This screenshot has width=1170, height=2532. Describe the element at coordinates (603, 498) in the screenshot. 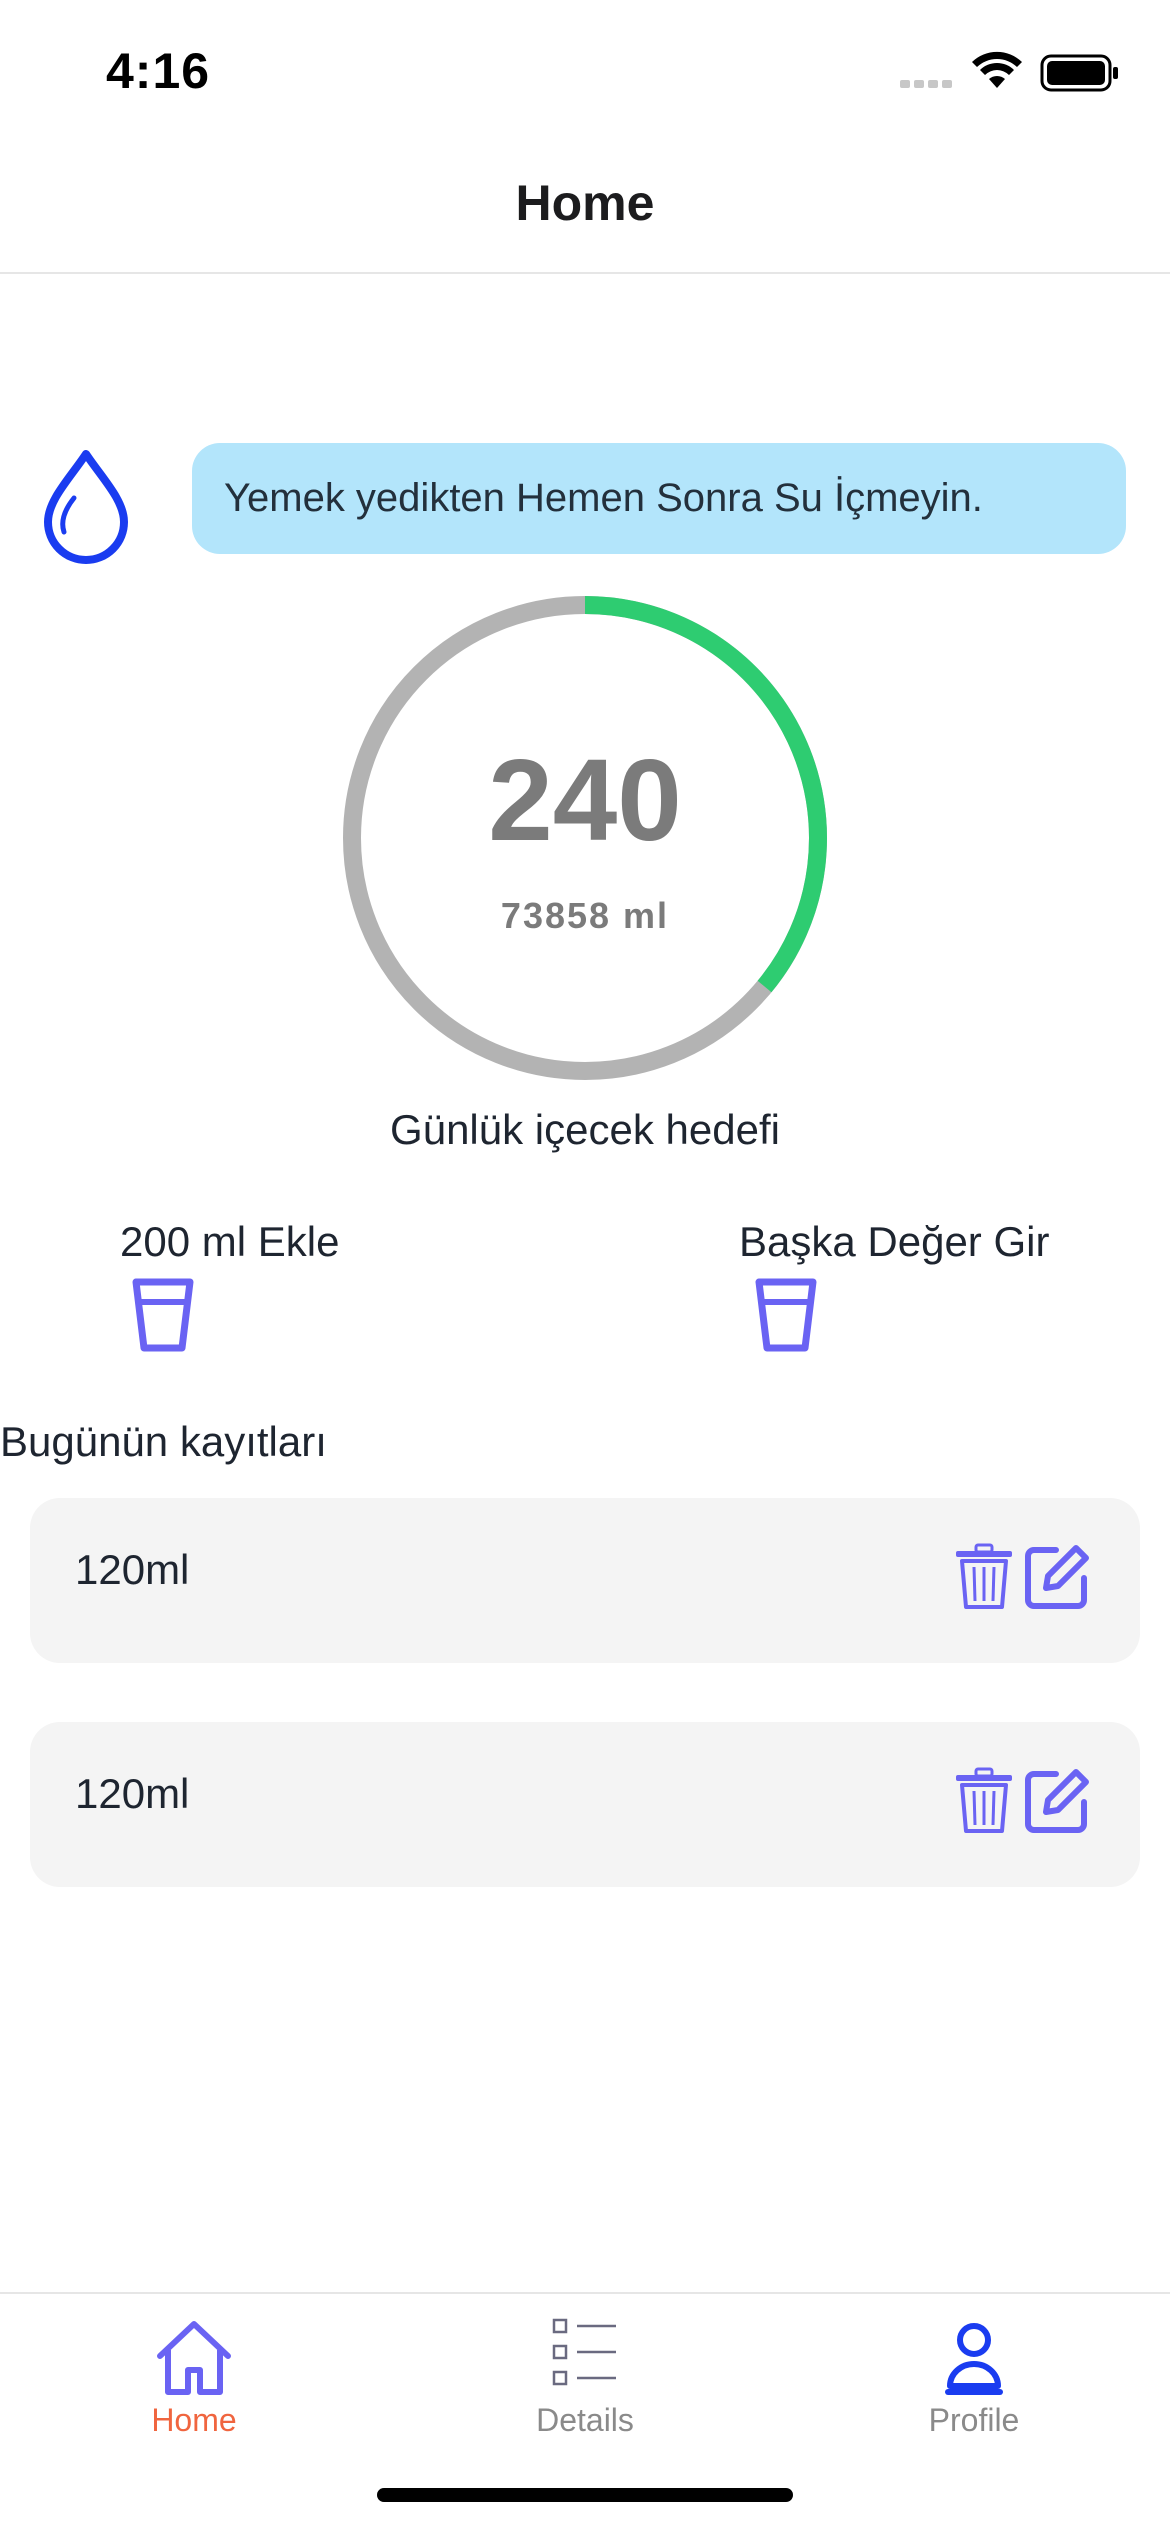

I see `tip-text: Yemek yedikten Hemen Sonra Su İçmeyin.` at that location.